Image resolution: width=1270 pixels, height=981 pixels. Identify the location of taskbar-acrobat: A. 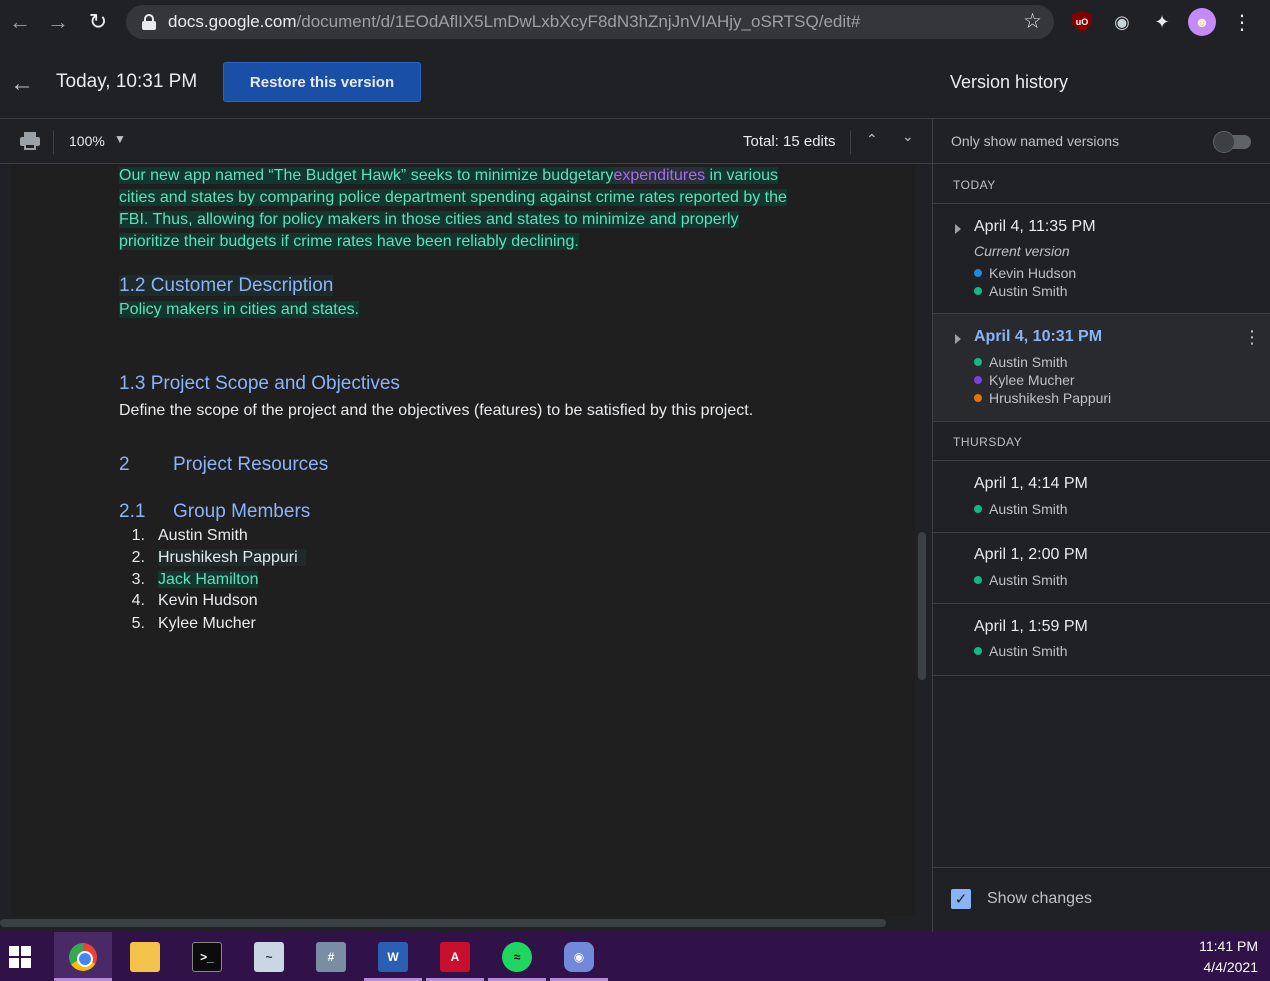
(455, 956).